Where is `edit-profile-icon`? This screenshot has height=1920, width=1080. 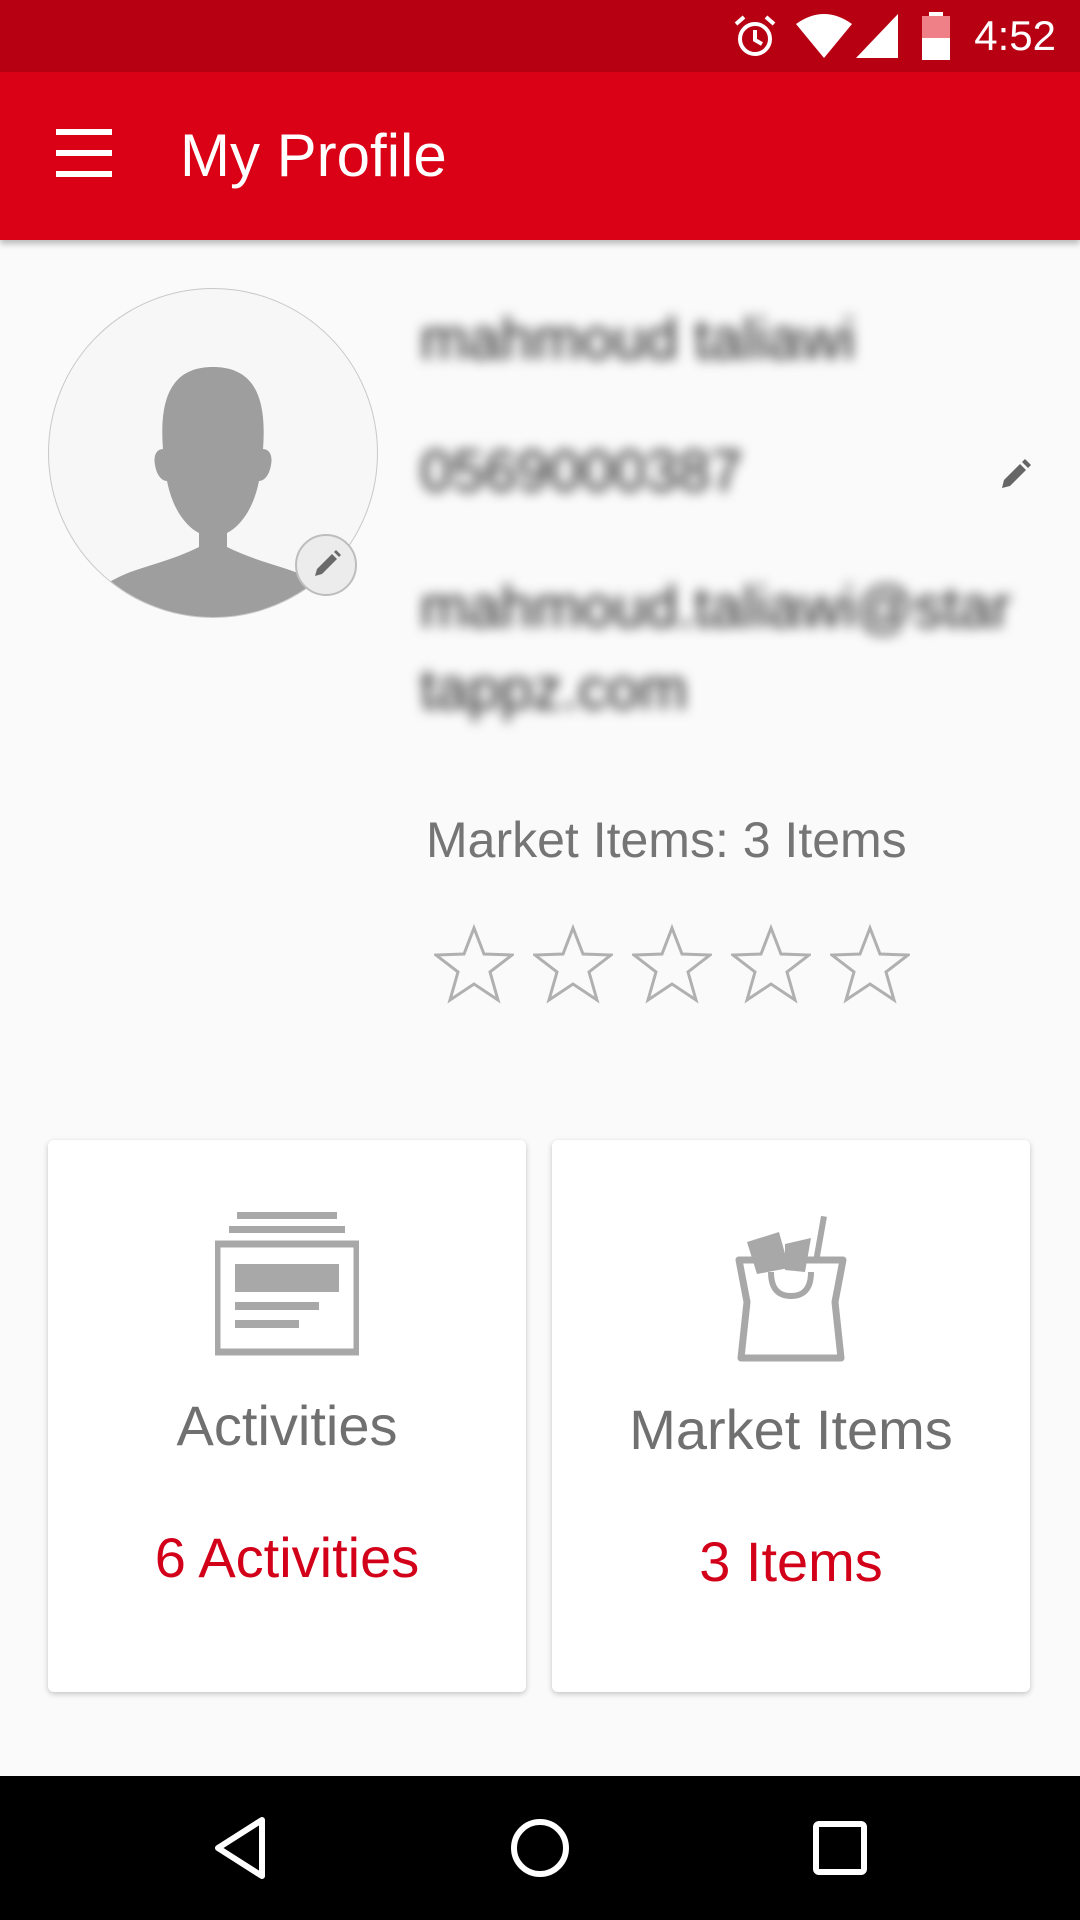
edit-profile-icon is located at coordinates (1016, 474).